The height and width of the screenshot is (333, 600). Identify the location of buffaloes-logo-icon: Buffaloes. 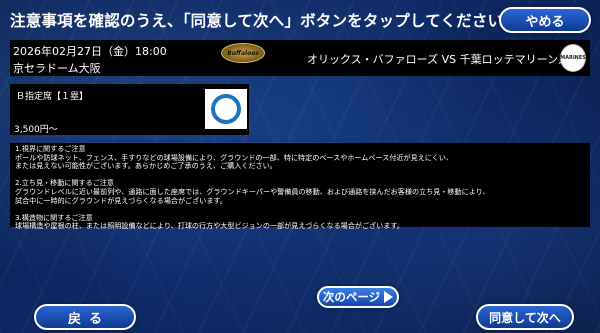
(243, 53).